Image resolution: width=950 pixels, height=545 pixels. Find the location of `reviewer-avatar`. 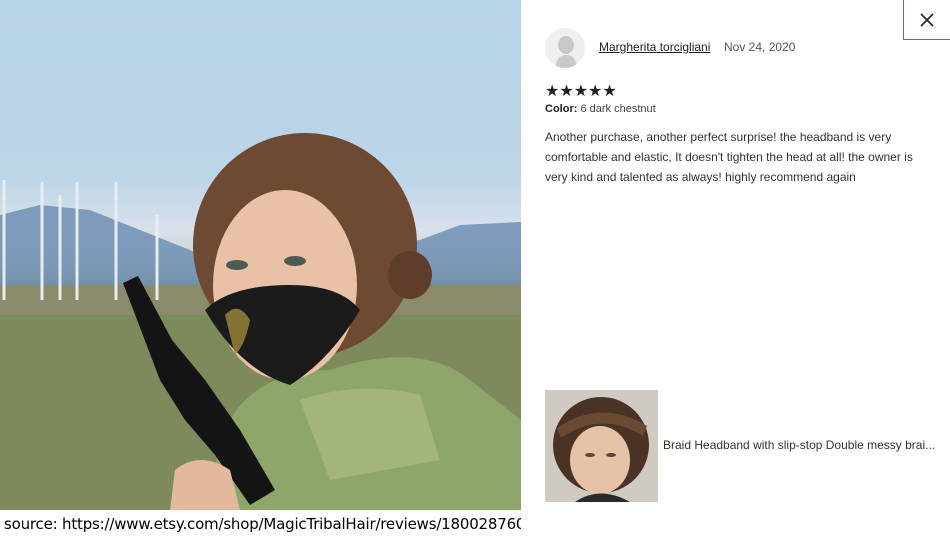

reviewer-avatar is located at coordinates (565, 48).